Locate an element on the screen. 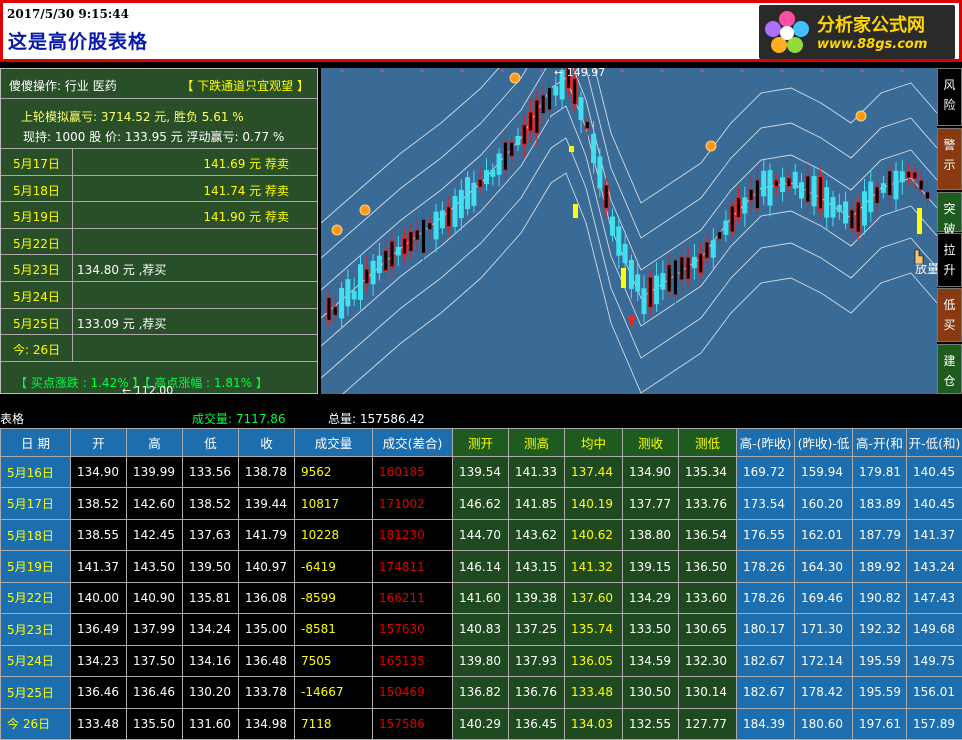  table-cell: 144.70 is located at coordinates (480, 535).